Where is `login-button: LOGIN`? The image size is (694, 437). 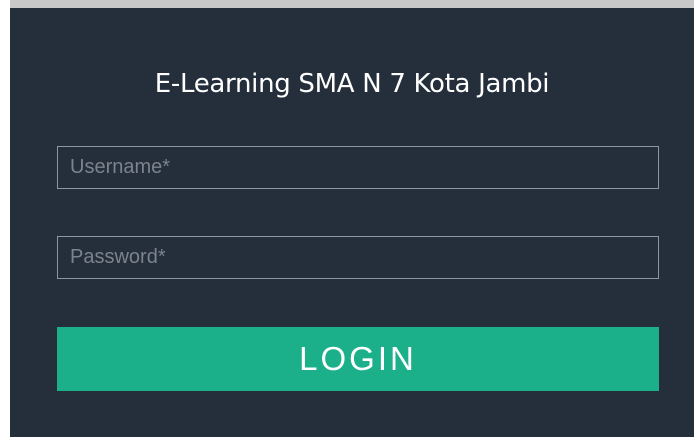
login-button: LOGIN is located at coordinates (358, 359).